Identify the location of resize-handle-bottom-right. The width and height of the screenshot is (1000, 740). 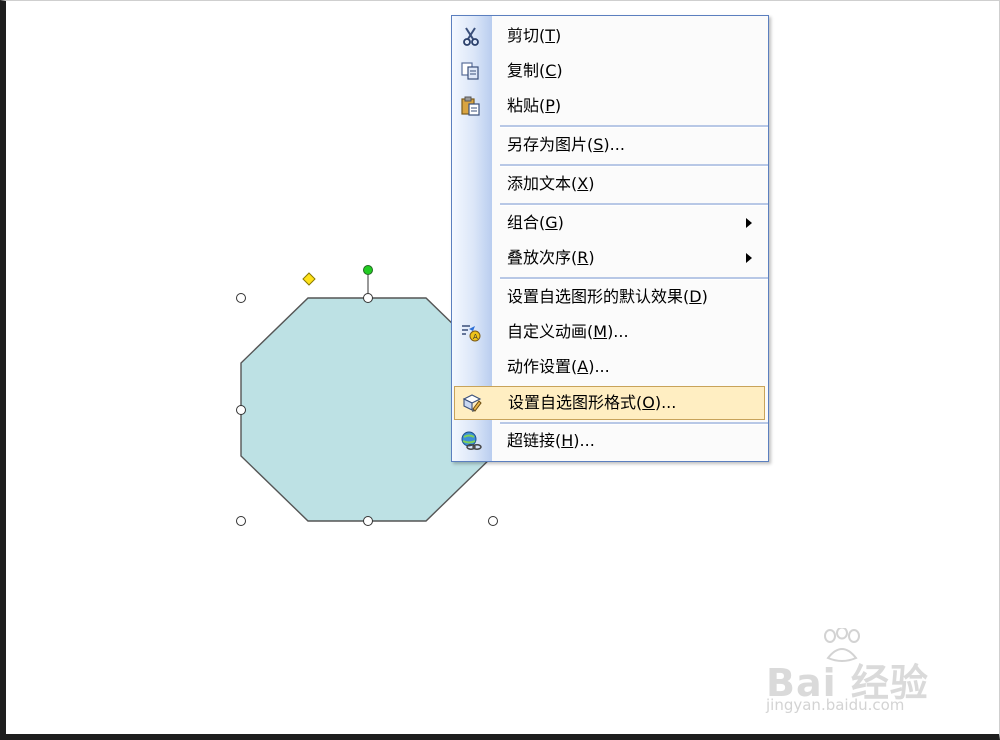
(493, 521).